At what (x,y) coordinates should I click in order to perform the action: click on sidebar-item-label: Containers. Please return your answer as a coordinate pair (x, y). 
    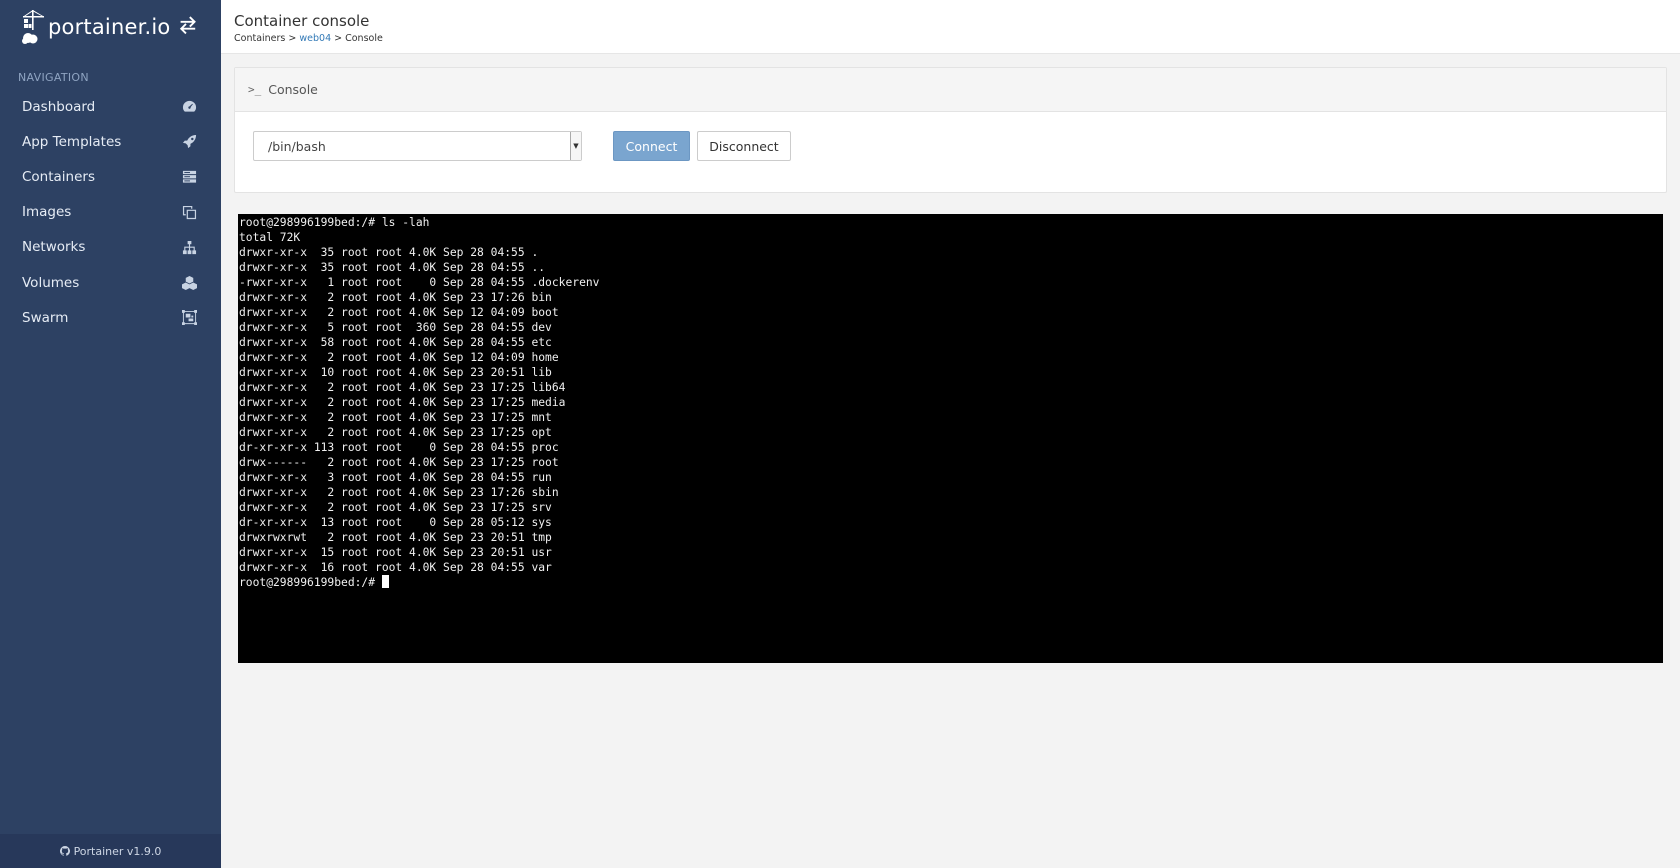
    Looking at the image, I should click on (59, 176).